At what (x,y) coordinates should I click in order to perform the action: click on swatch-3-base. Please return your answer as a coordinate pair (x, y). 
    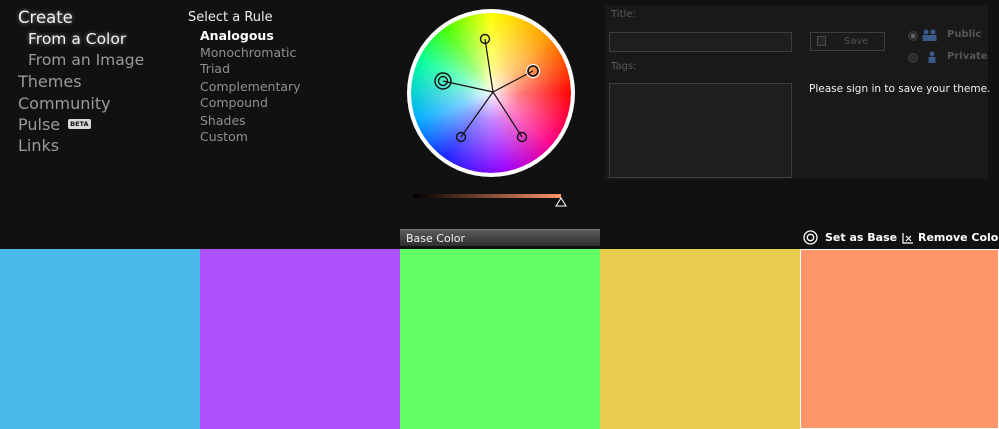
    Looking at the image, I should click on (500, 339).